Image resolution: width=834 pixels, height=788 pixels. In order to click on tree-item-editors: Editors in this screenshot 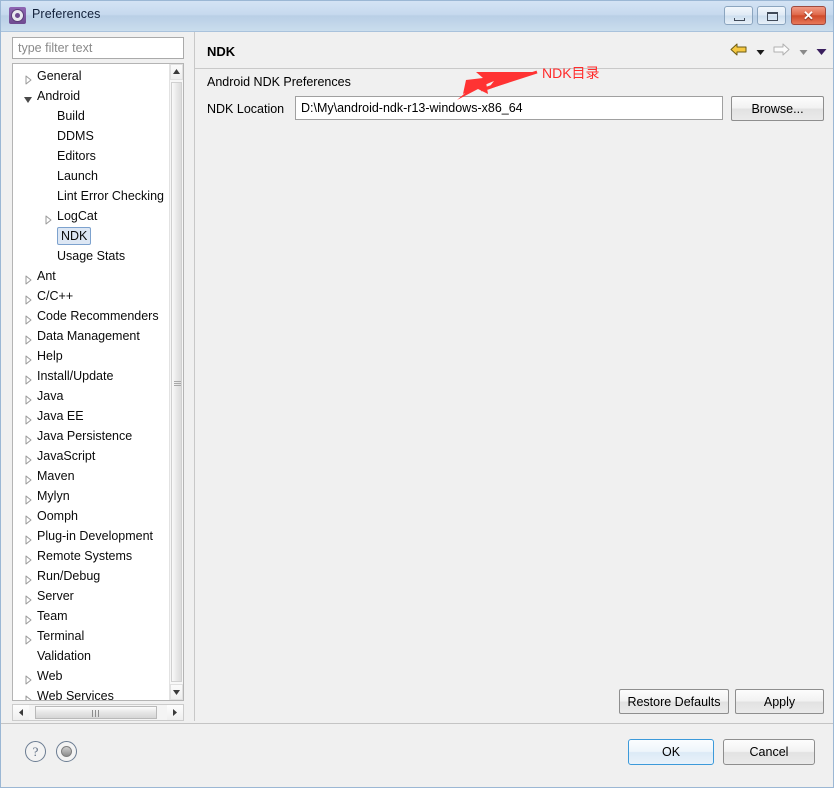, I will do `click(92, 156)`.